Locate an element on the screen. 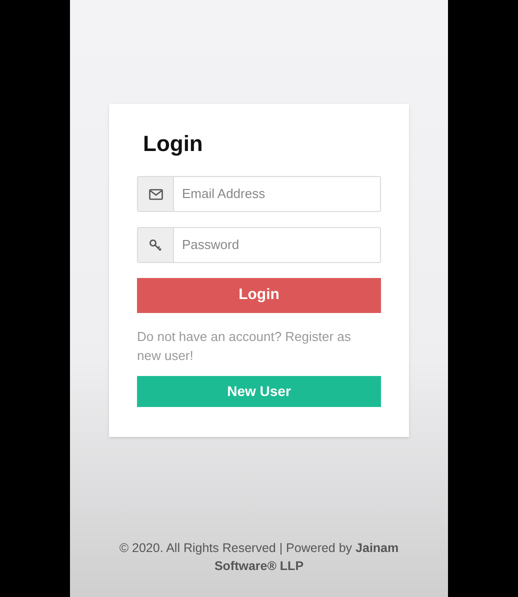 The width and height of the screenshot is (518, 597). password-field: Password is located at coordinates (277, 245).